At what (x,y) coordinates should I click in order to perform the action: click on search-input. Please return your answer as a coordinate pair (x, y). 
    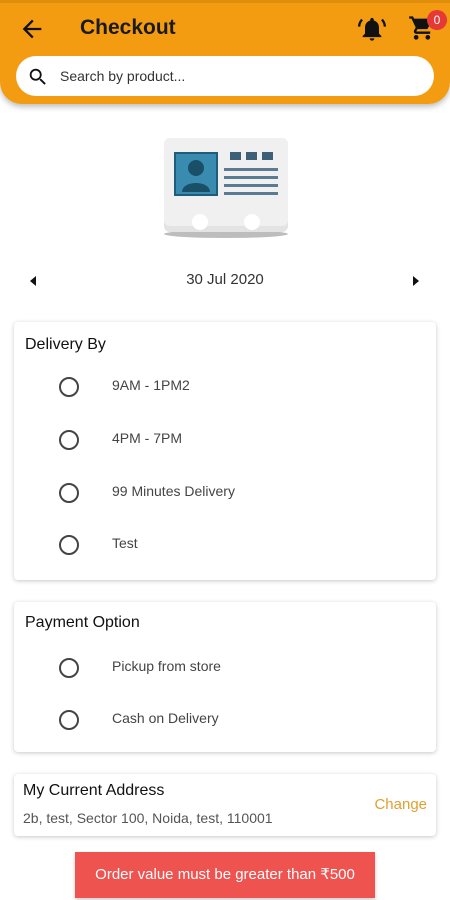
    Looking at the image, I should click on (240, 76).